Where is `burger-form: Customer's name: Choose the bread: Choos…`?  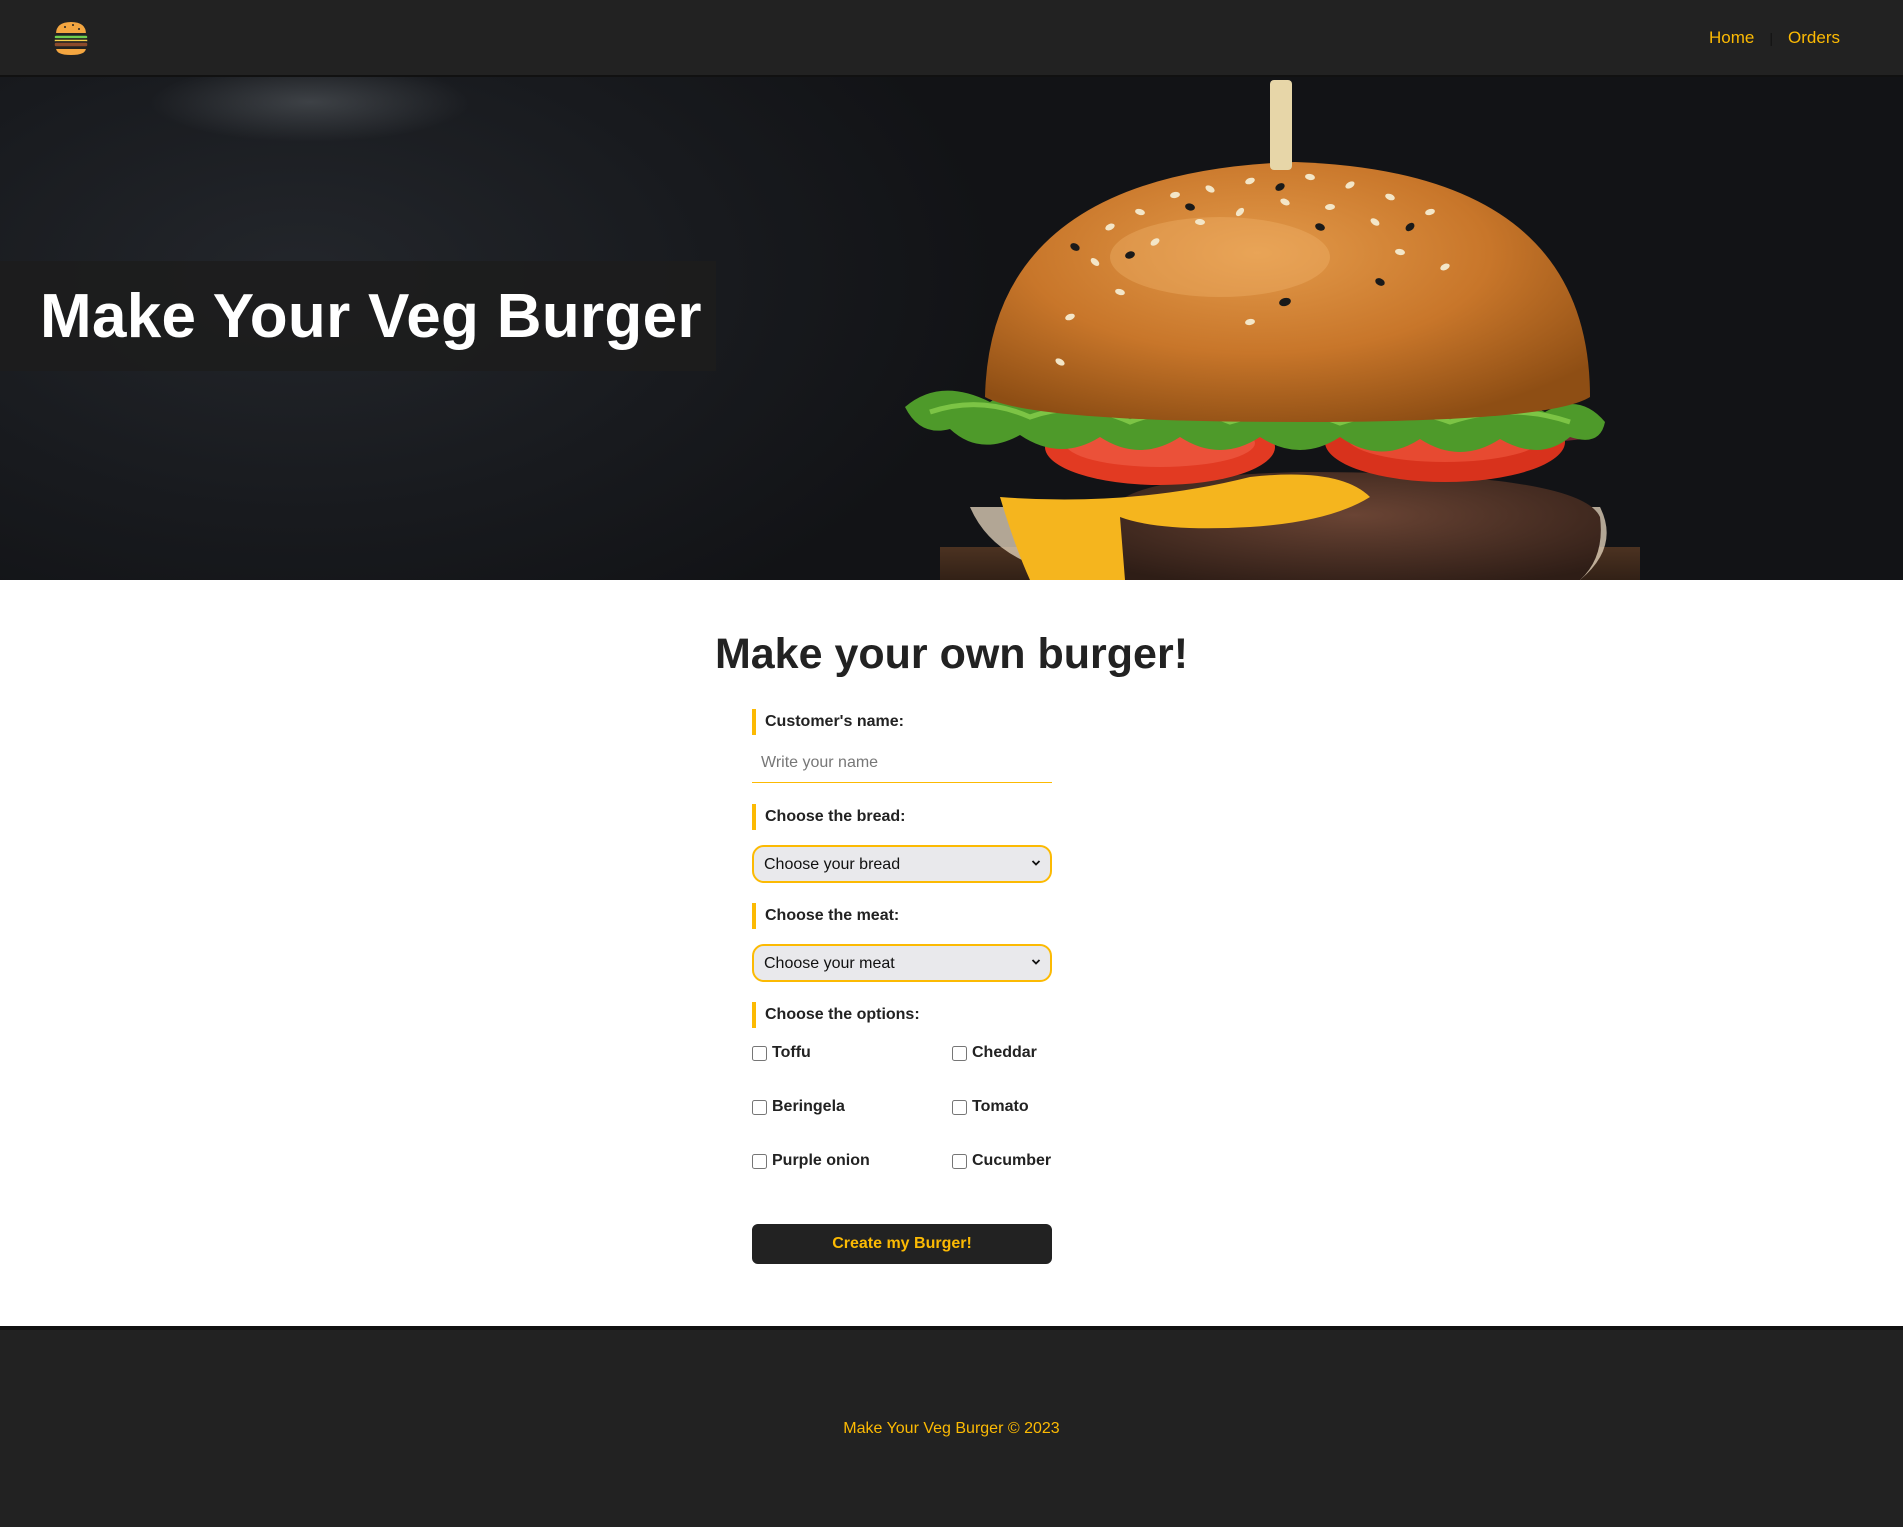 burger-form: Customer's name: Choose the bread: Choos… is located at coordinates (902, 986).